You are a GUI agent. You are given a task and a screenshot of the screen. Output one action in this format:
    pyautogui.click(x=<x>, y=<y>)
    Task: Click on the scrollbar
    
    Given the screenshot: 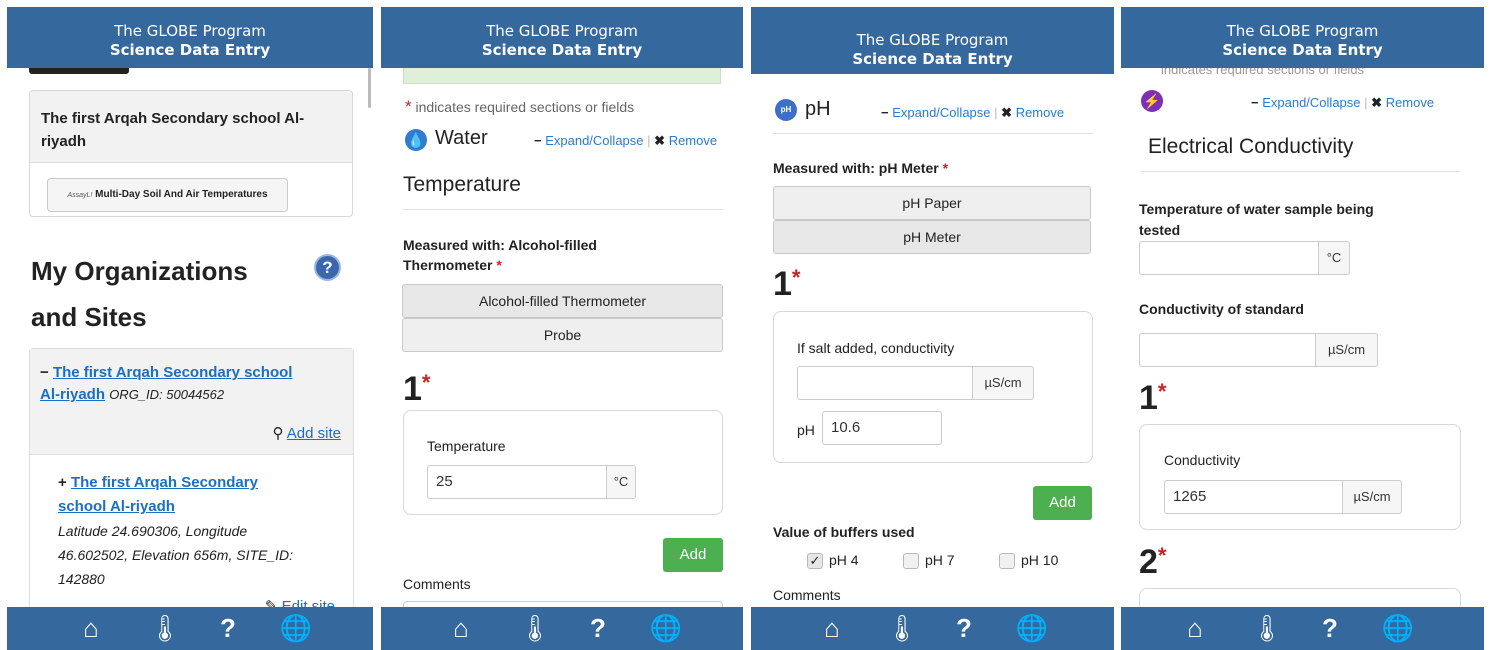 What is the action you would take?
    pyautogui.click(x=369, y=88)
    